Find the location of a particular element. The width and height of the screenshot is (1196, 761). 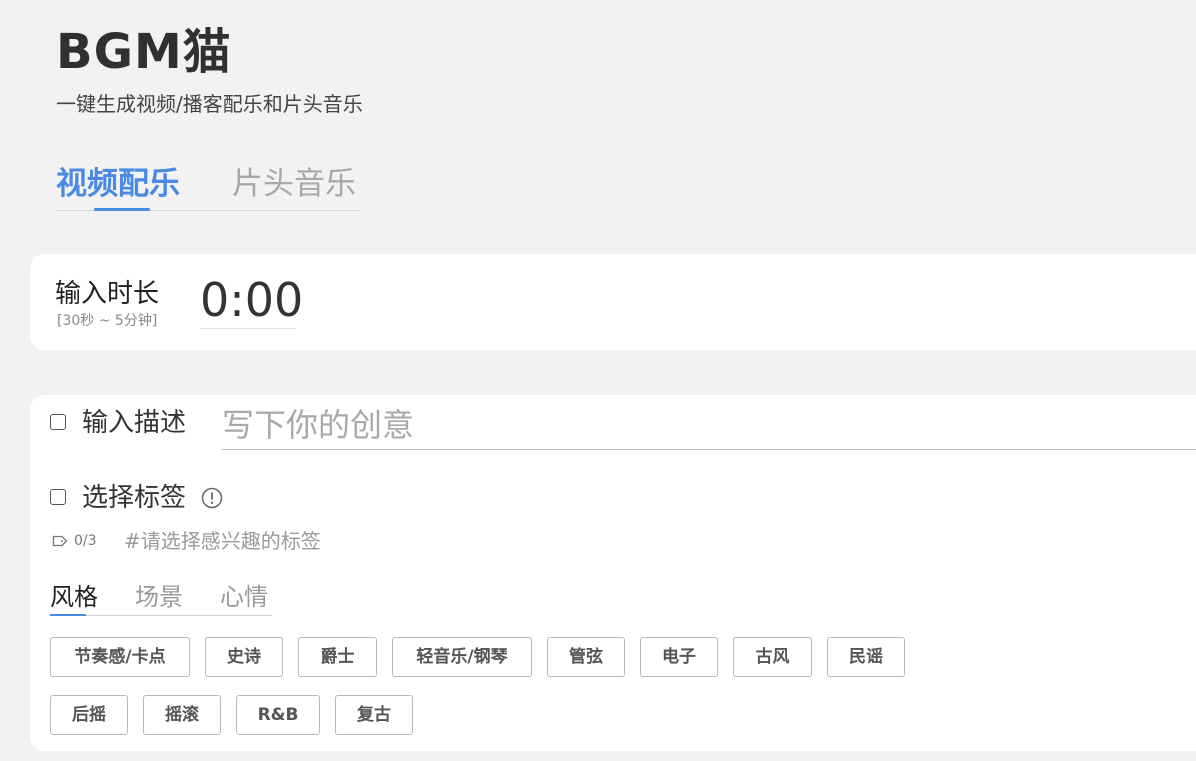

tab-style: 风格 is located at coordinates (74, 597).